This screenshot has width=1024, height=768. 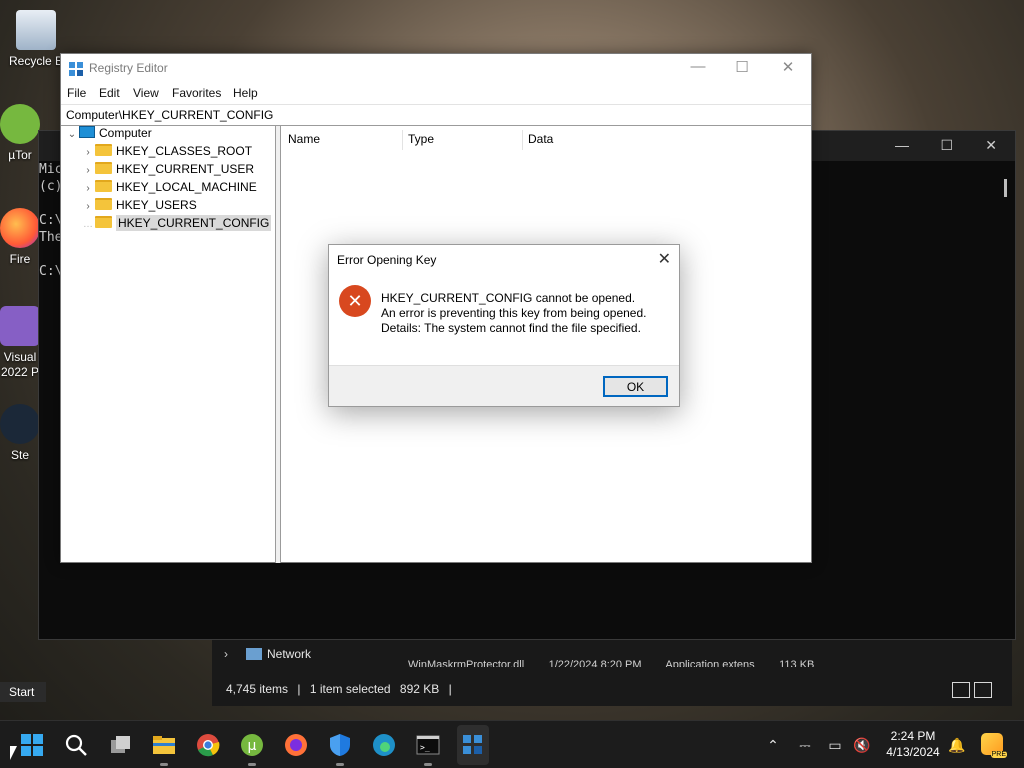 I want to click on recycle-bin-icon, so click(x=36, y=30).